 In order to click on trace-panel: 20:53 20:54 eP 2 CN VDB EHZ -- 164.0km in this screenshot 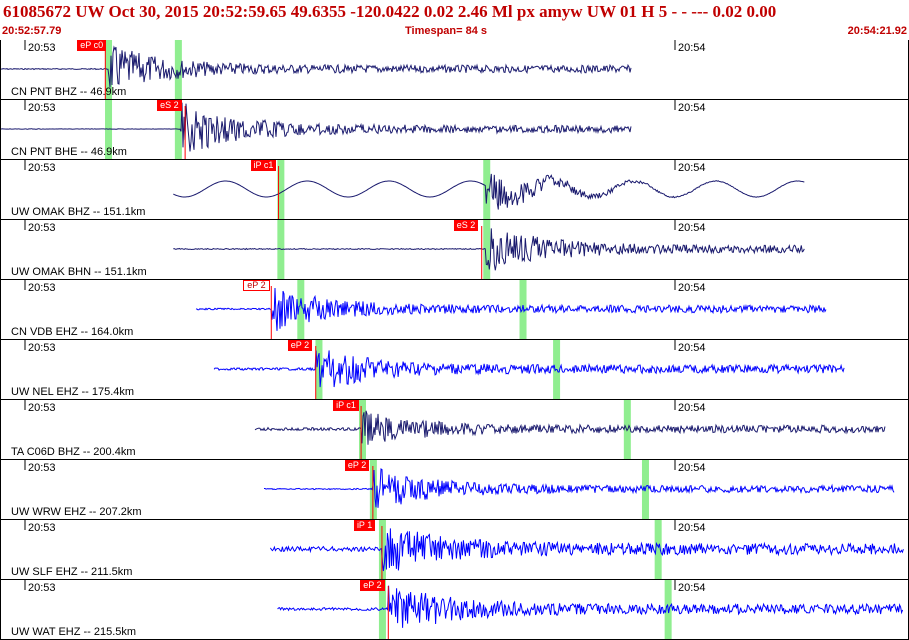, I will do `click(454, 310)`.